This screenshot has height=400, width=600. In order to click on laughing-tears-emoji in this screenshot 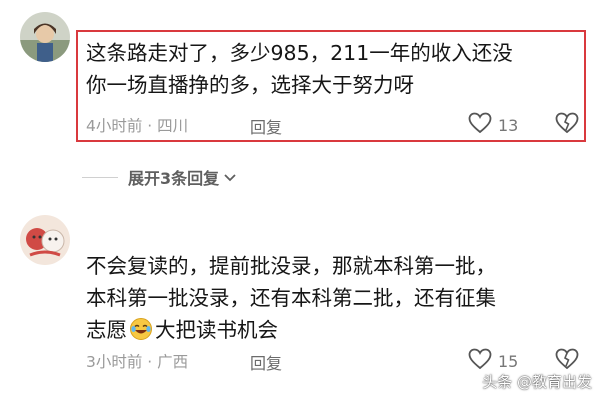, I will do `click(141, 333)`.